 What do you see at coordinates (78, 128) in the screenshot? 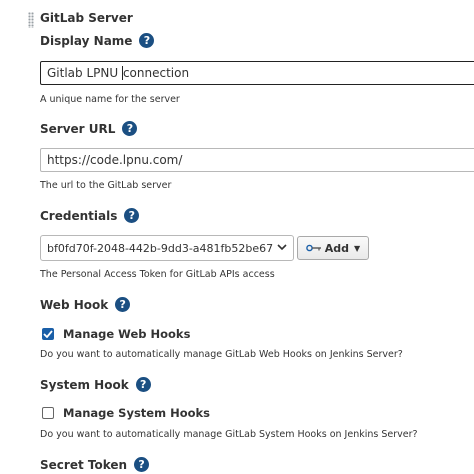
I see `server-url-label-text: Server URL` at bounding box center [78, 128].